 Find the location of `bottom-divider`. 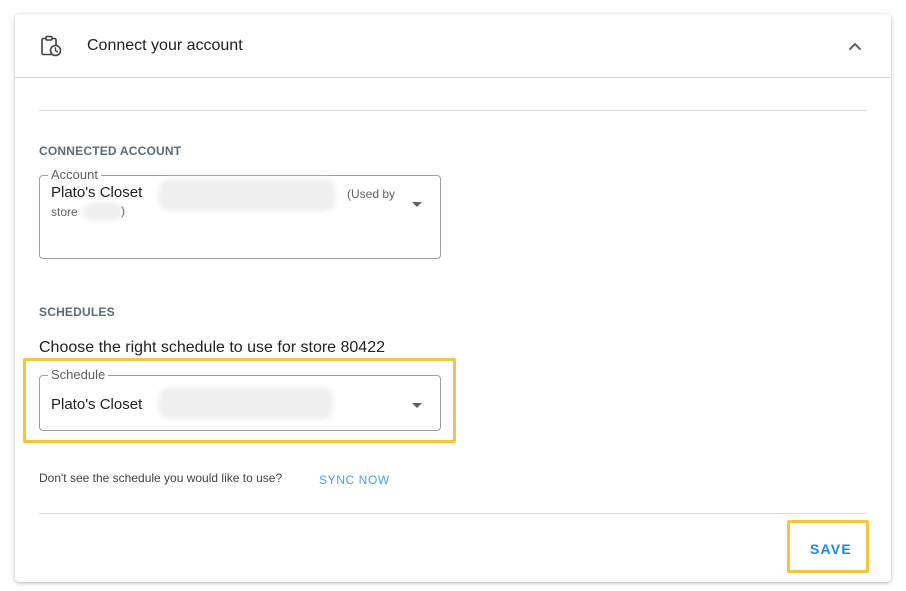

bottom-divider is located at coordinates (453, 513).